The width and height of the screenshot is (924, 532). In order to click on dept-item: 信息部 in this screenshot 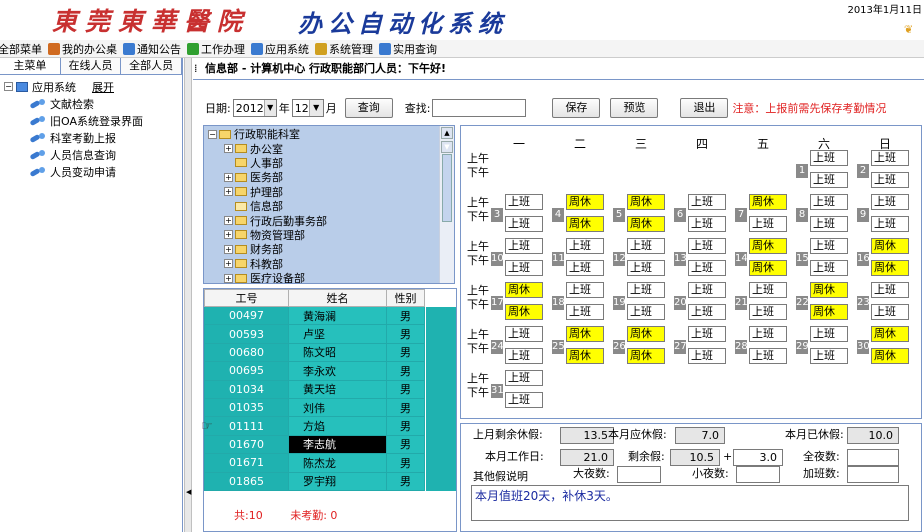, I will do `click(331, 206)`.